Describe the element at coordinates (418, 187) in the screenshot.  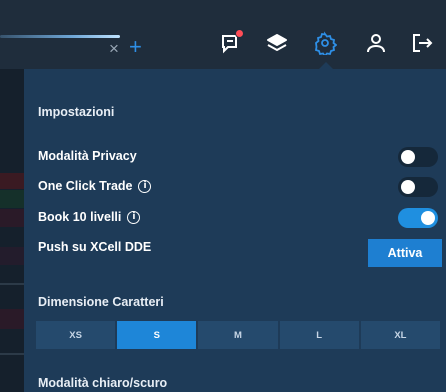
I see `one-click-trade-toggle` at that location.